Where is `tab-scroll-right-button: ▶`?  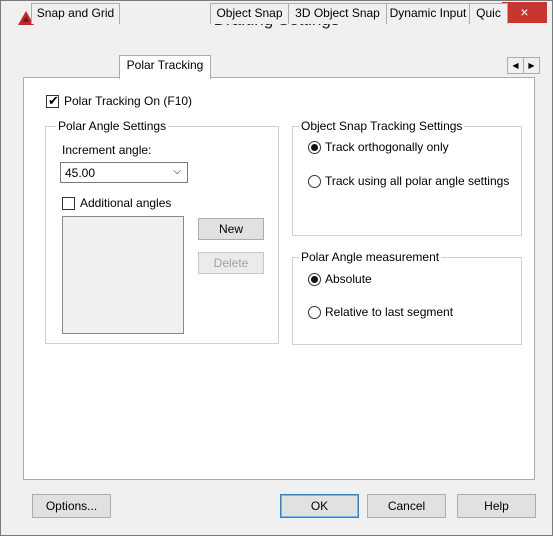 tab-scroll-right-button: ▶ is located at coordinates (531, 65).